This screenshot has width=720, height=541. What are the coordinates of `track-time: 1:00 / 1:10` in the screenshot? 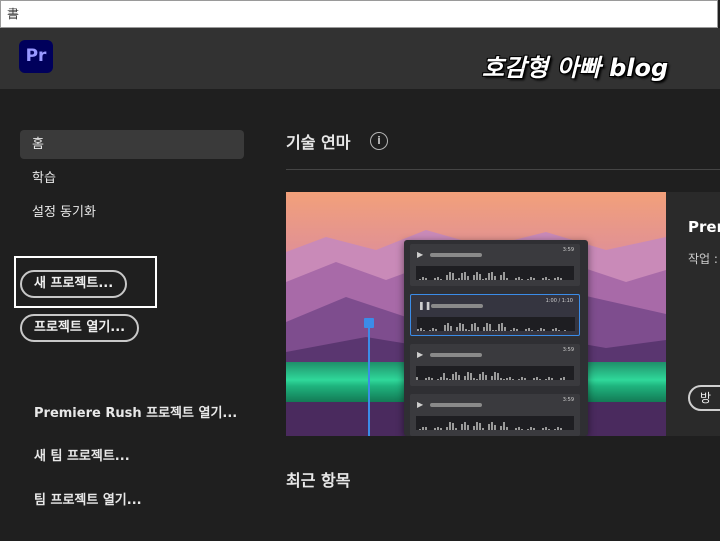 It's located at (559, 301).